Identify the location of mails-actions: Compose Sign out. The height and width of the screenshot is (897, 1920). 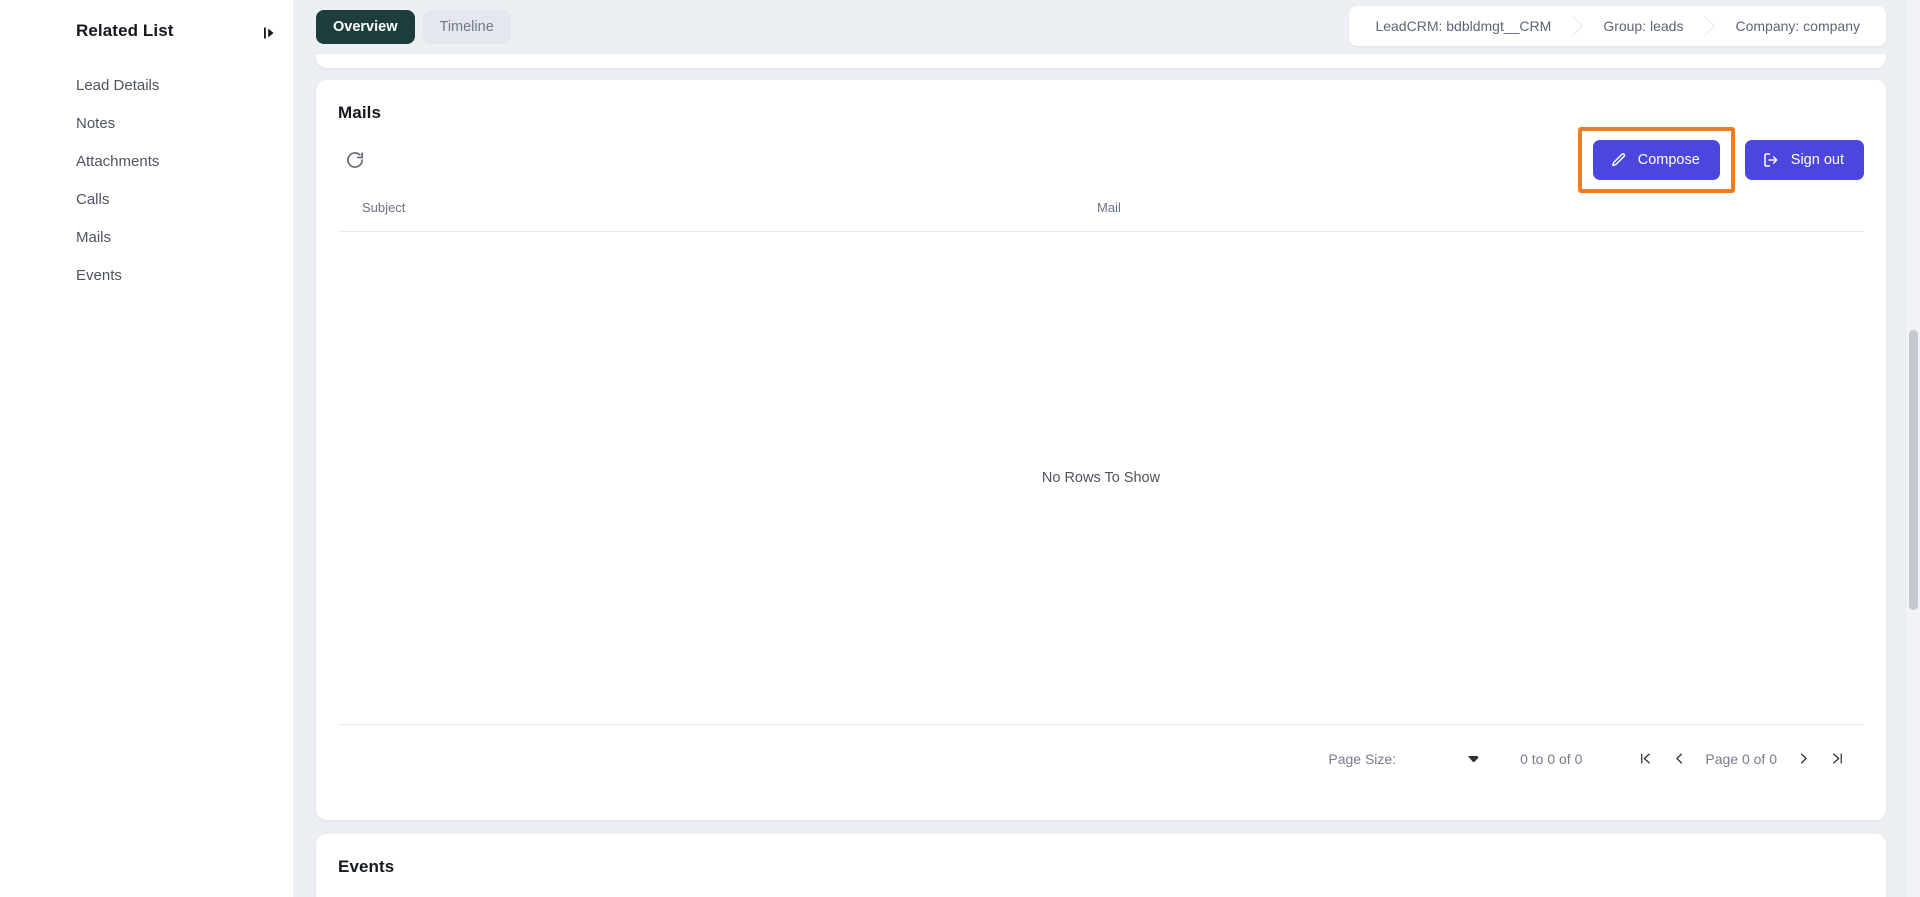
(1720, 160).